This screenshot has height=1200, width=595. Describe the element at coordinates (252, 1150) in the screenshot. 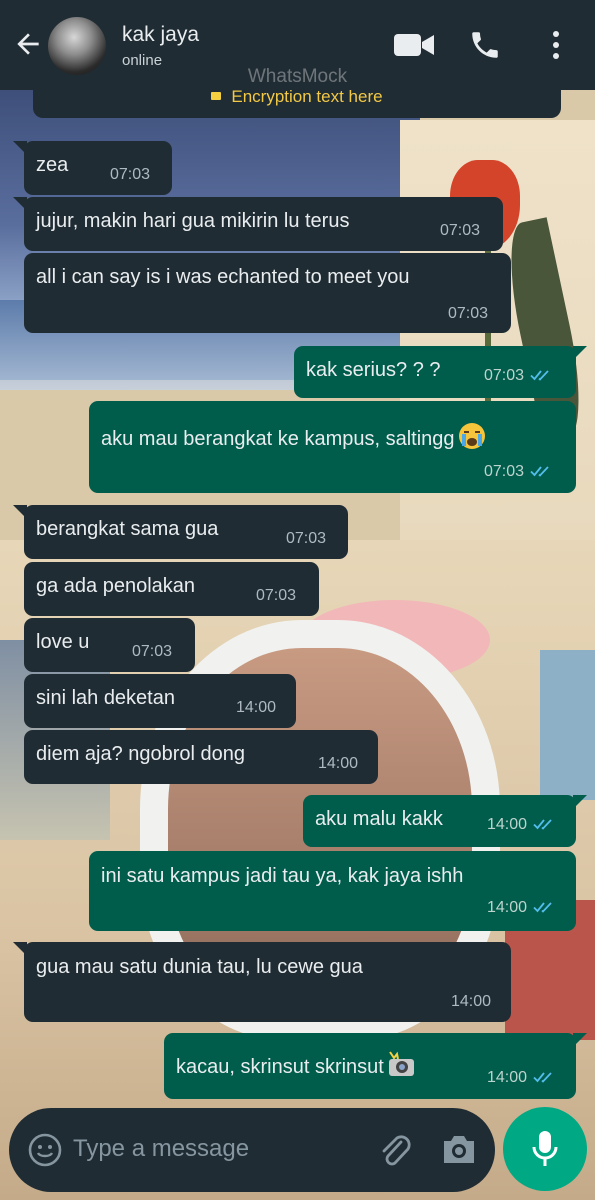

I see `message-composer: Type a message` at that location.